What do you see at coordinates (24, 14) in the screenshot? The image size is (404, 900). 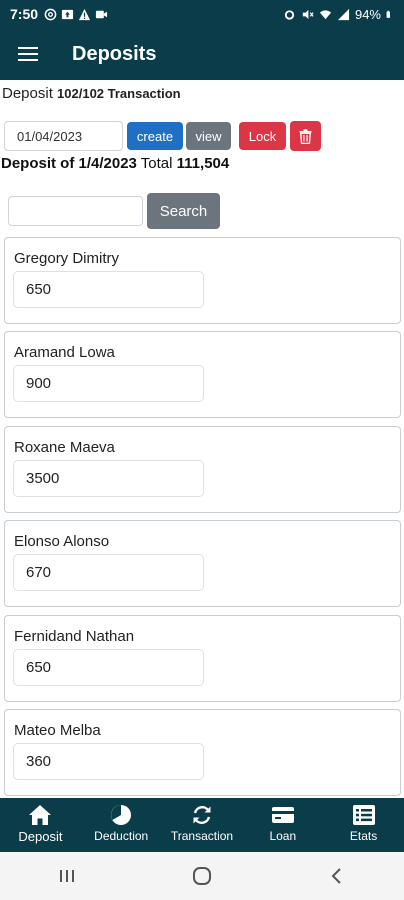 I see `status-time: 7:50` at bounding box center [24, 14].